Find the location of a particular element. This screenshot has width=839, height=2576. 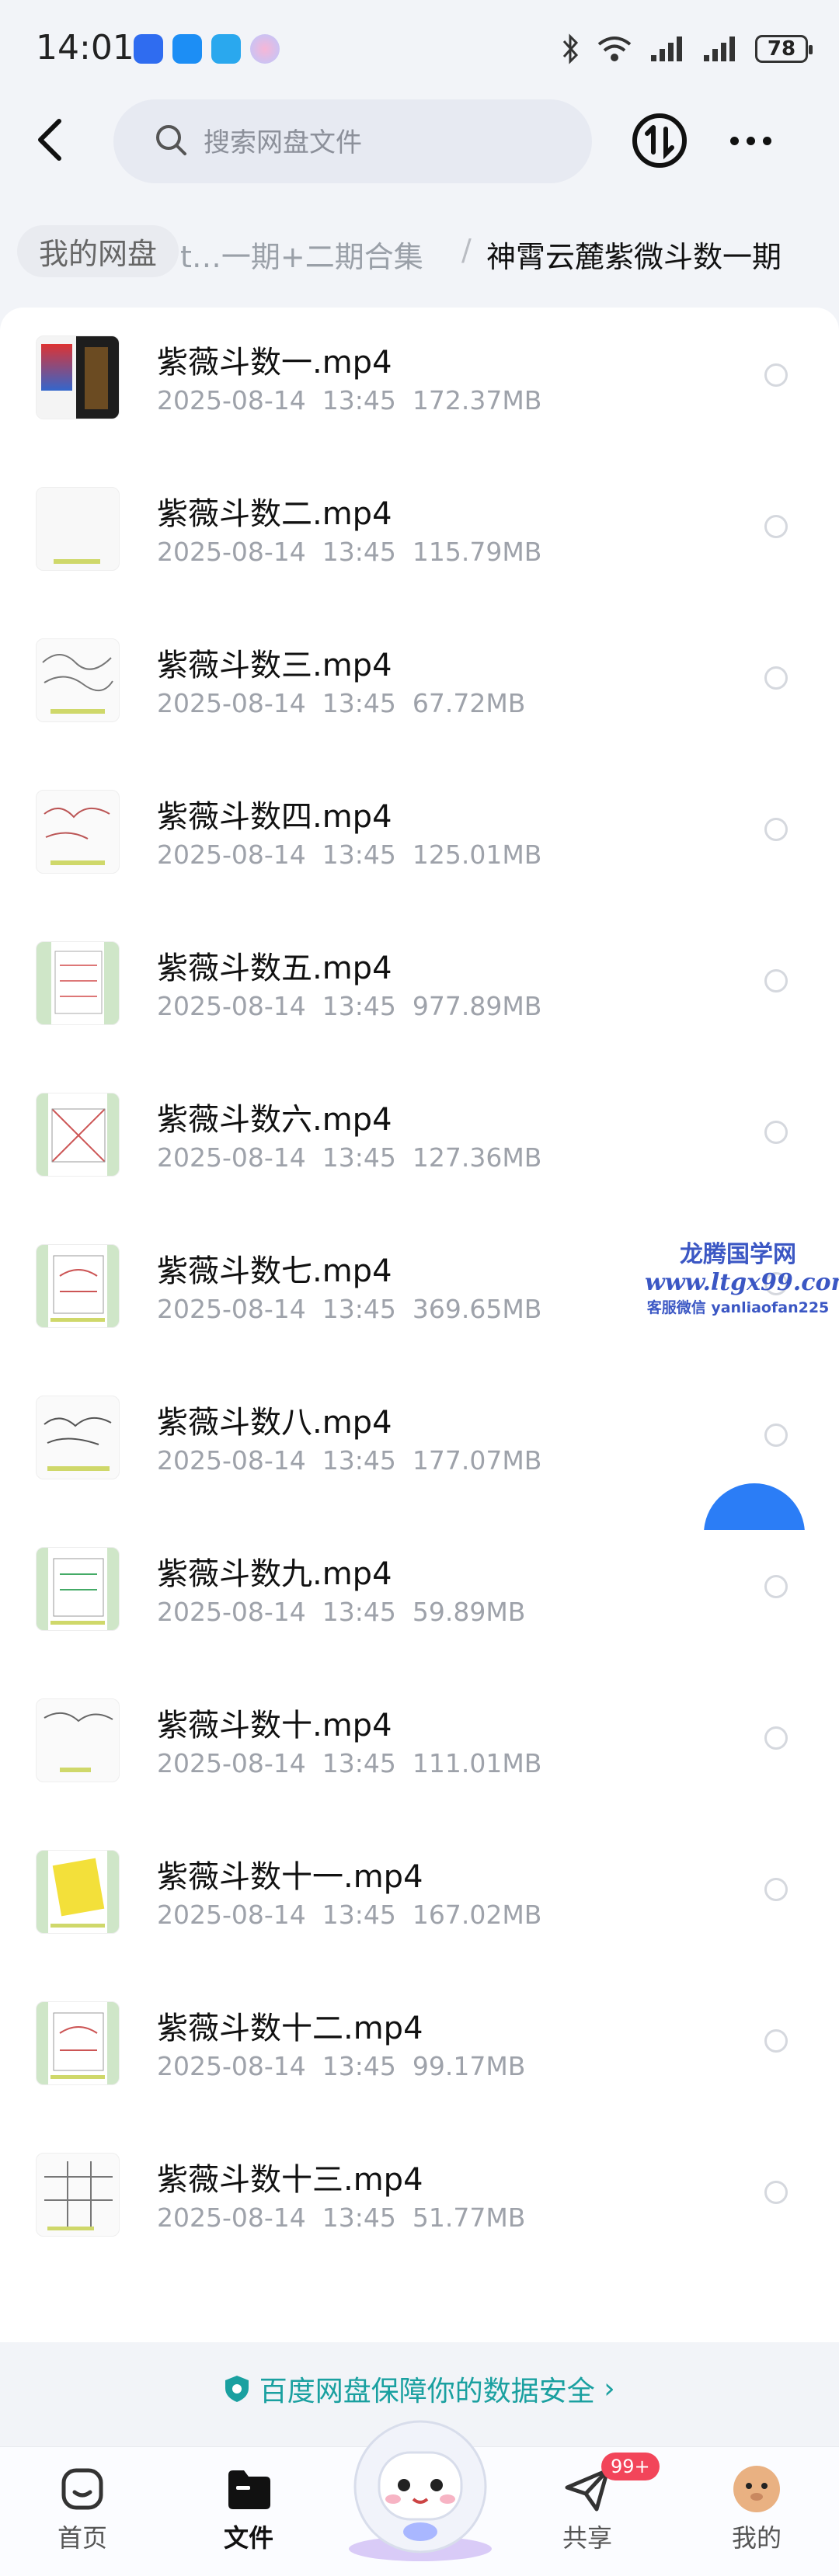

file-meta: 2025-08-14 13:45 127.36MB is located at coordinates (350, 1157).